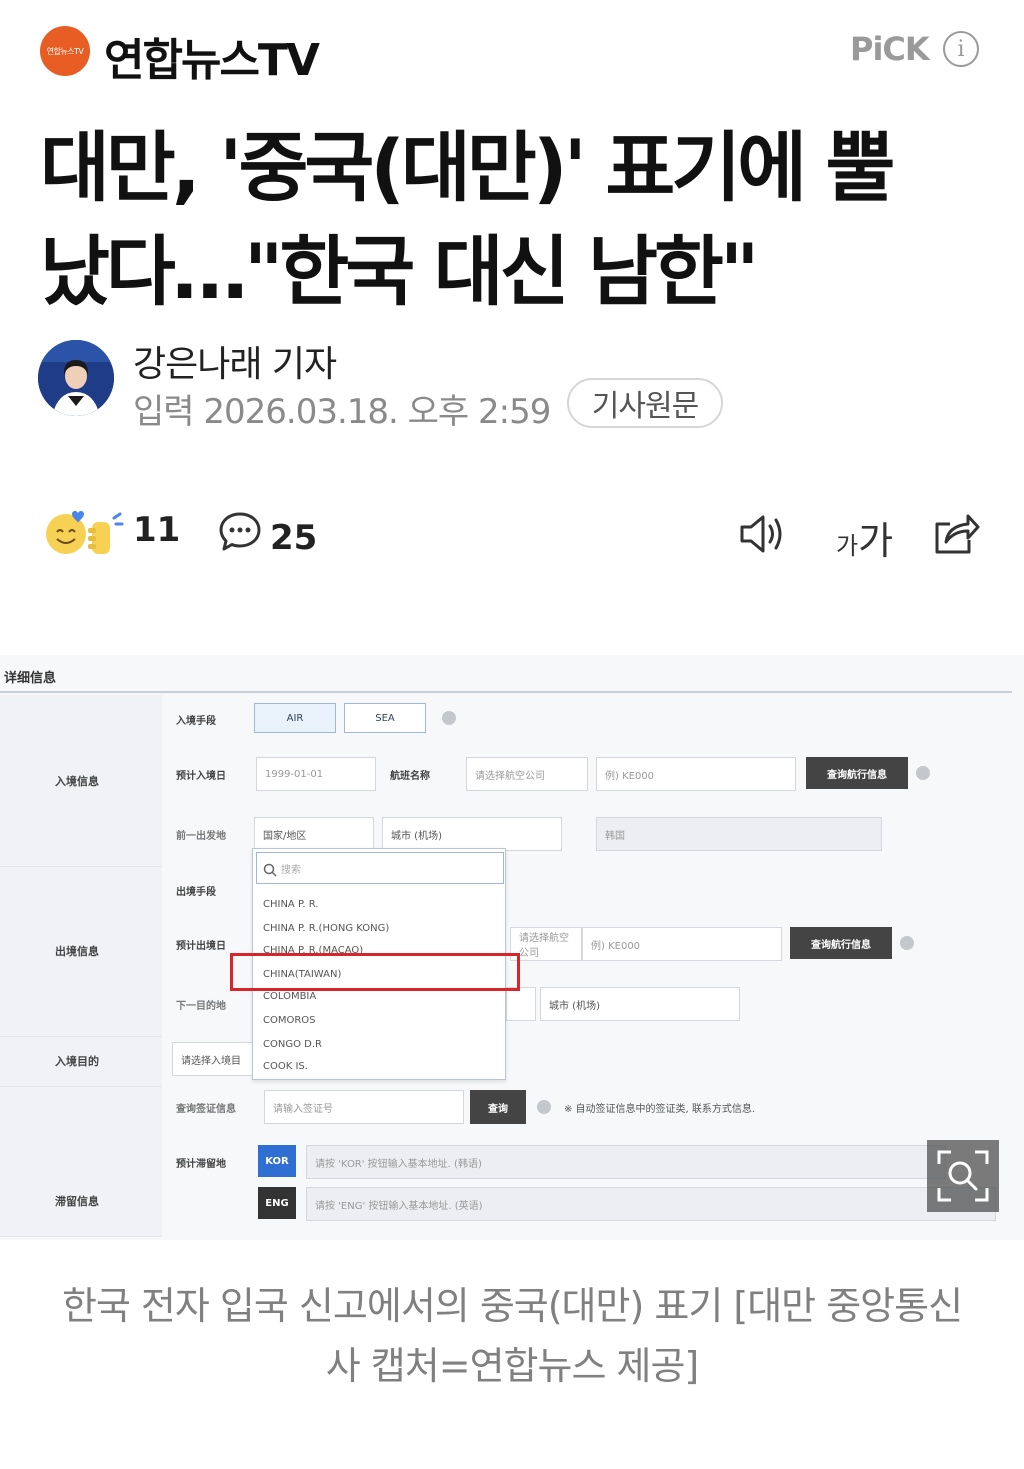 Image resolution: width=1024 pixels, height=1469 pixels. What do you see at coordinates (385, 718) in the screenshot?
I see `sea-toggle: SEA` at bounding box center [385, 718].